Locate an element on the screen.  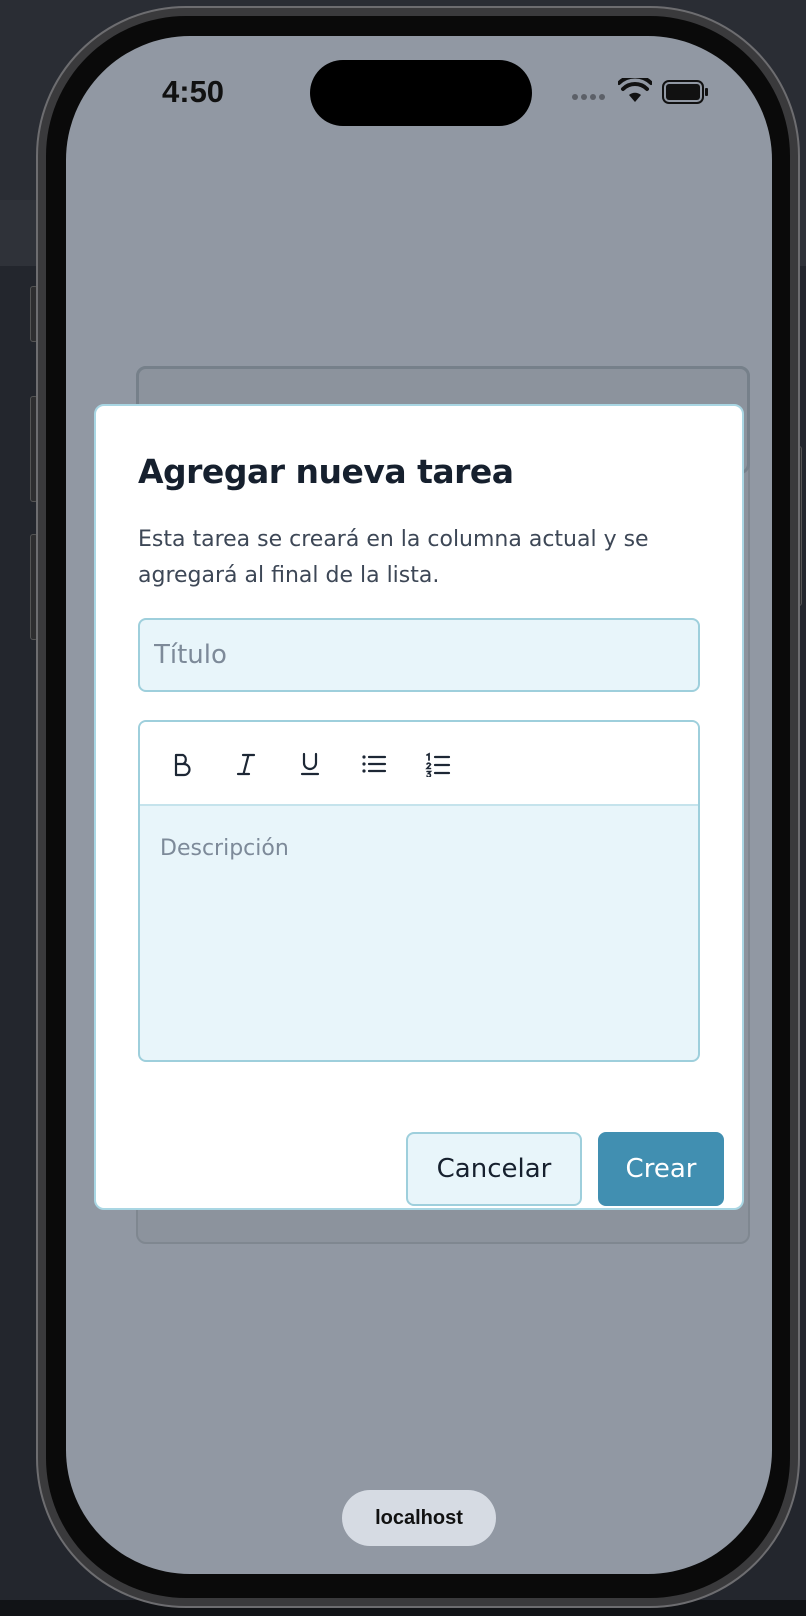
url-bar: localhost is located at coordinates (419, 1518).